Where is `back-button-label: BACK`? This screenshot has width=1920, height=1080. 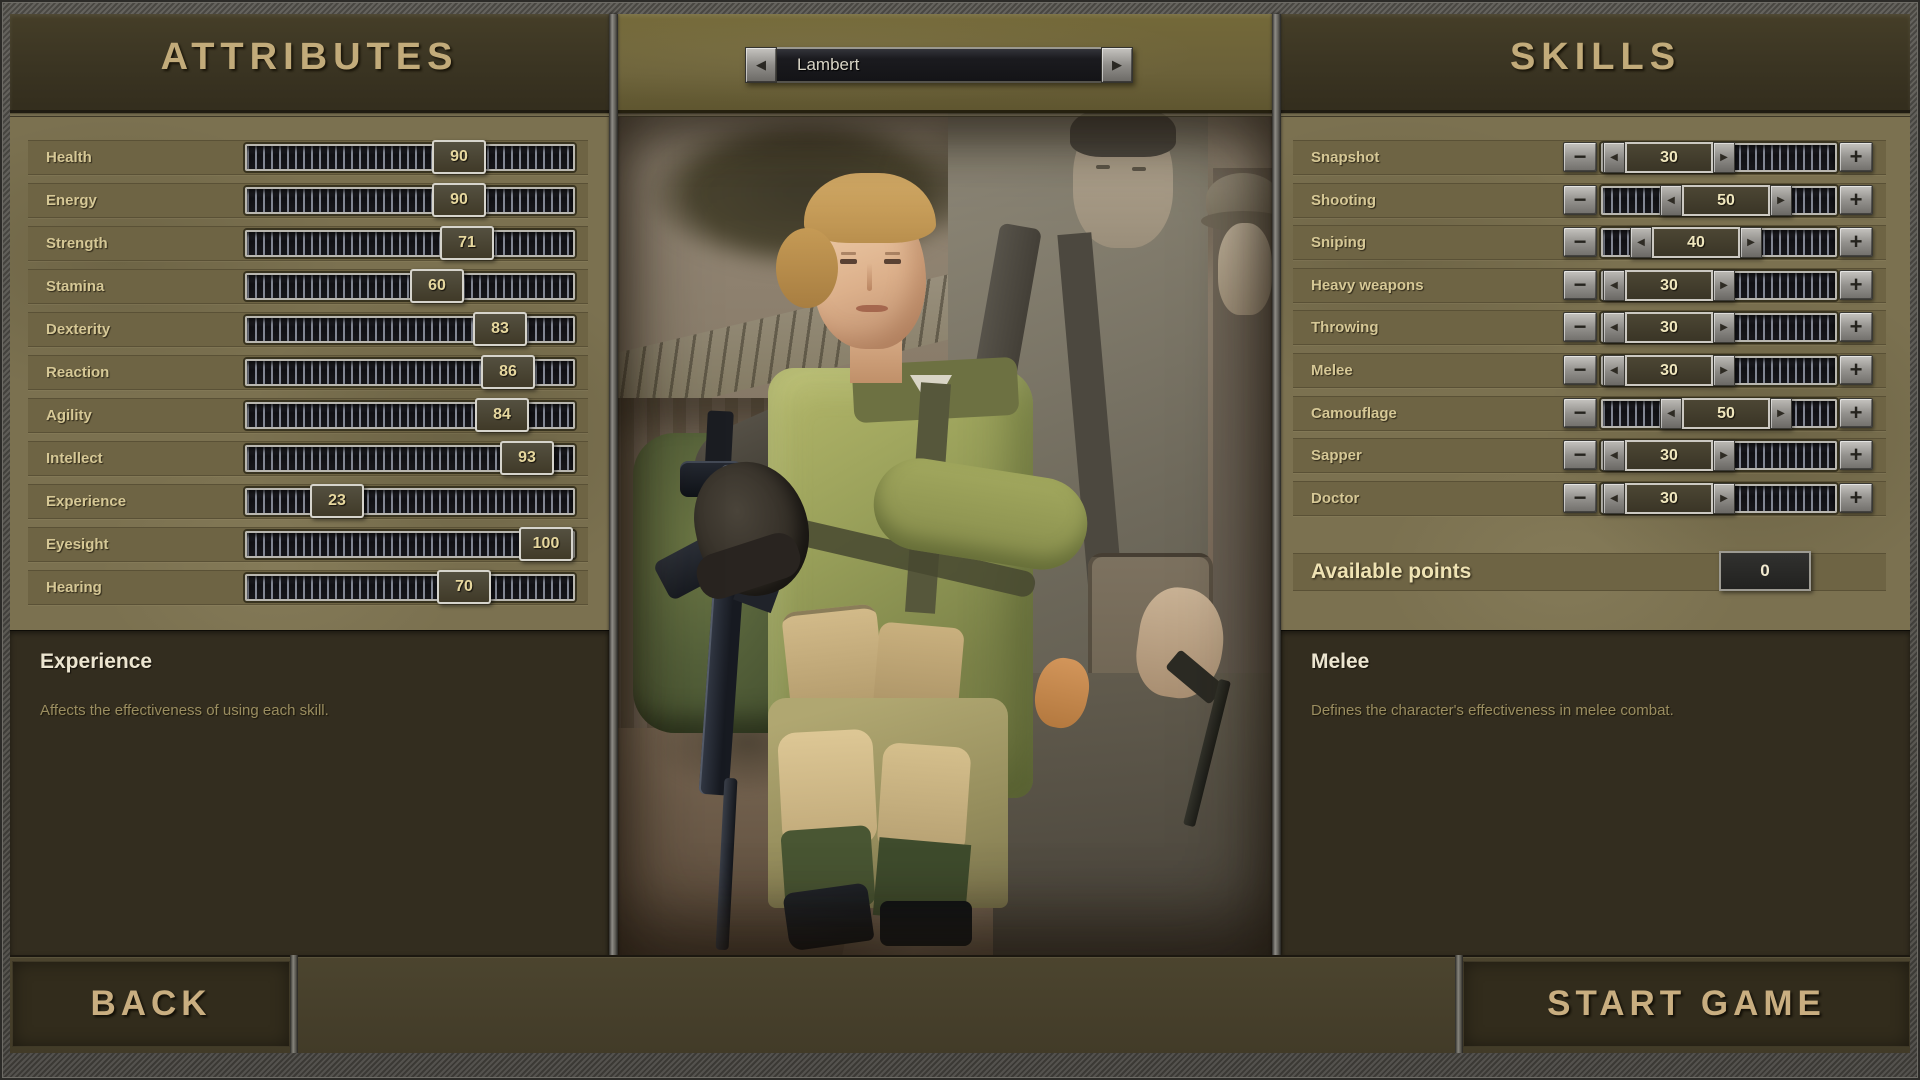 back-button-label: BACK is located at coordinates (151, 1003).